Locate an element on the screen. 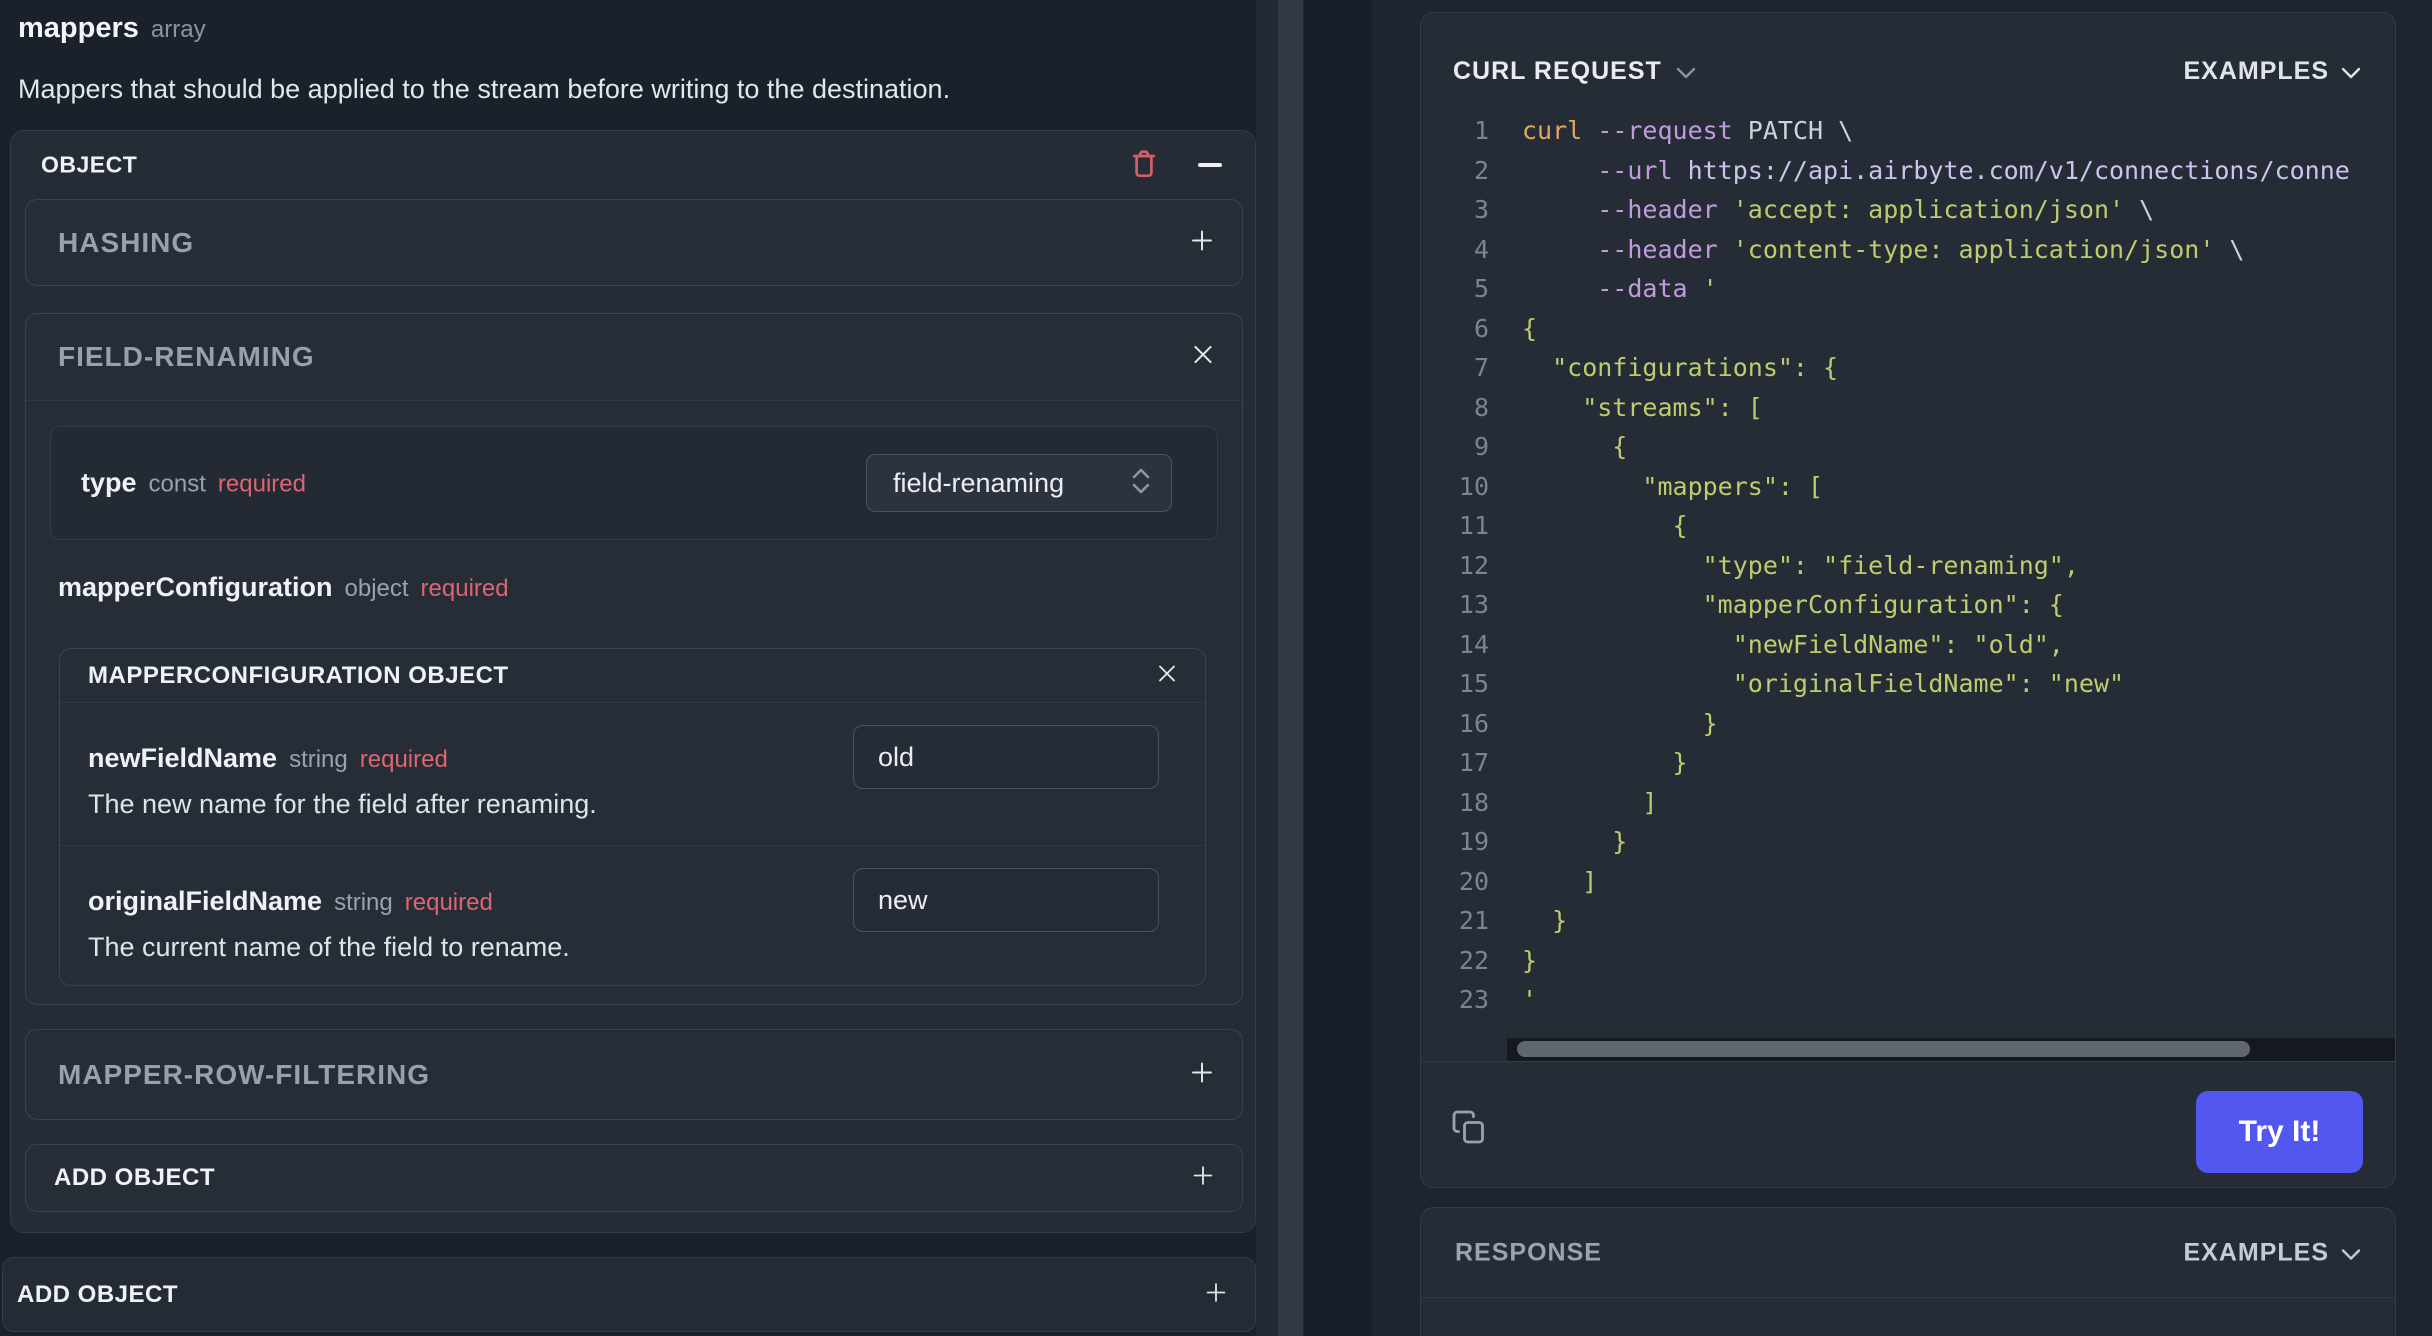  hashing-title: HASHING is located at coordinates (126, 242).